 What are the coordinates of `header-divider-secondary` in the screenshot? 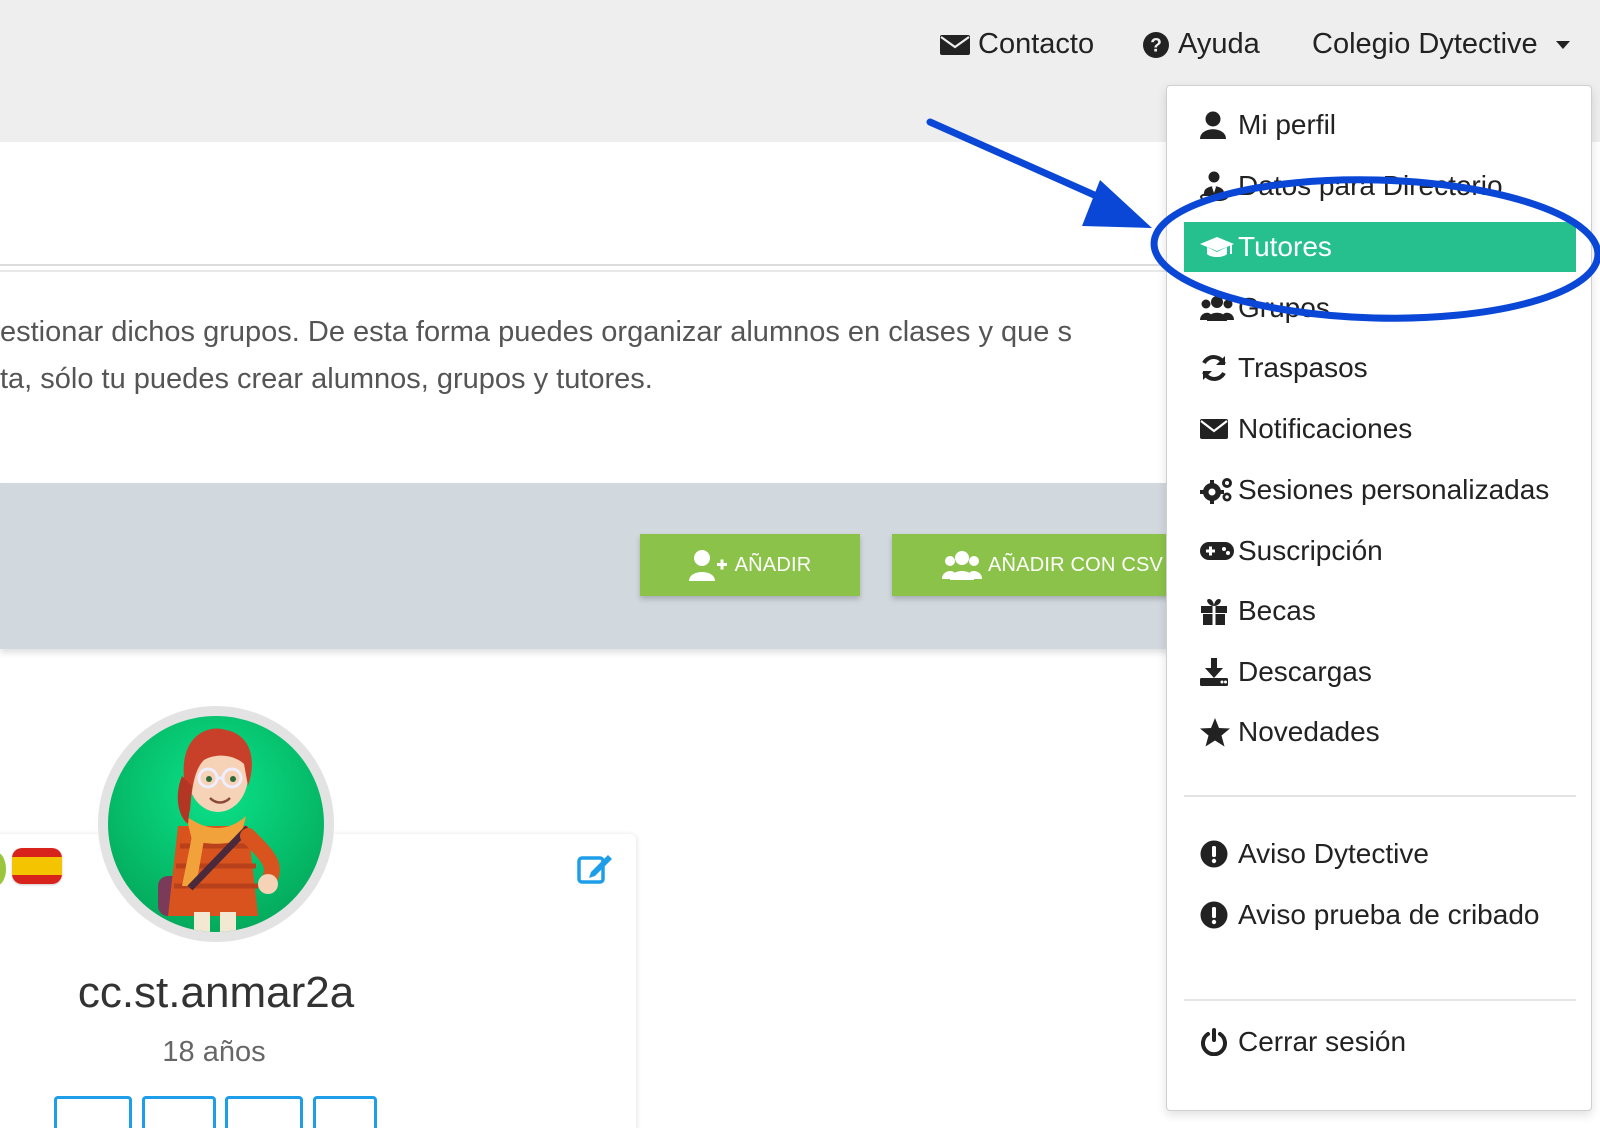 It's located at (585, 271).